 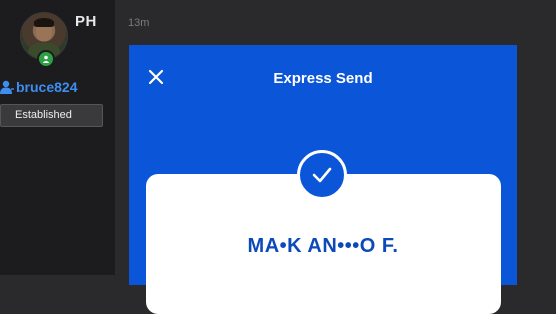 What do you see at coordinates (51, 115) in the screenshot?
I see `status-badge: Established` at bounding box center [51, 115].